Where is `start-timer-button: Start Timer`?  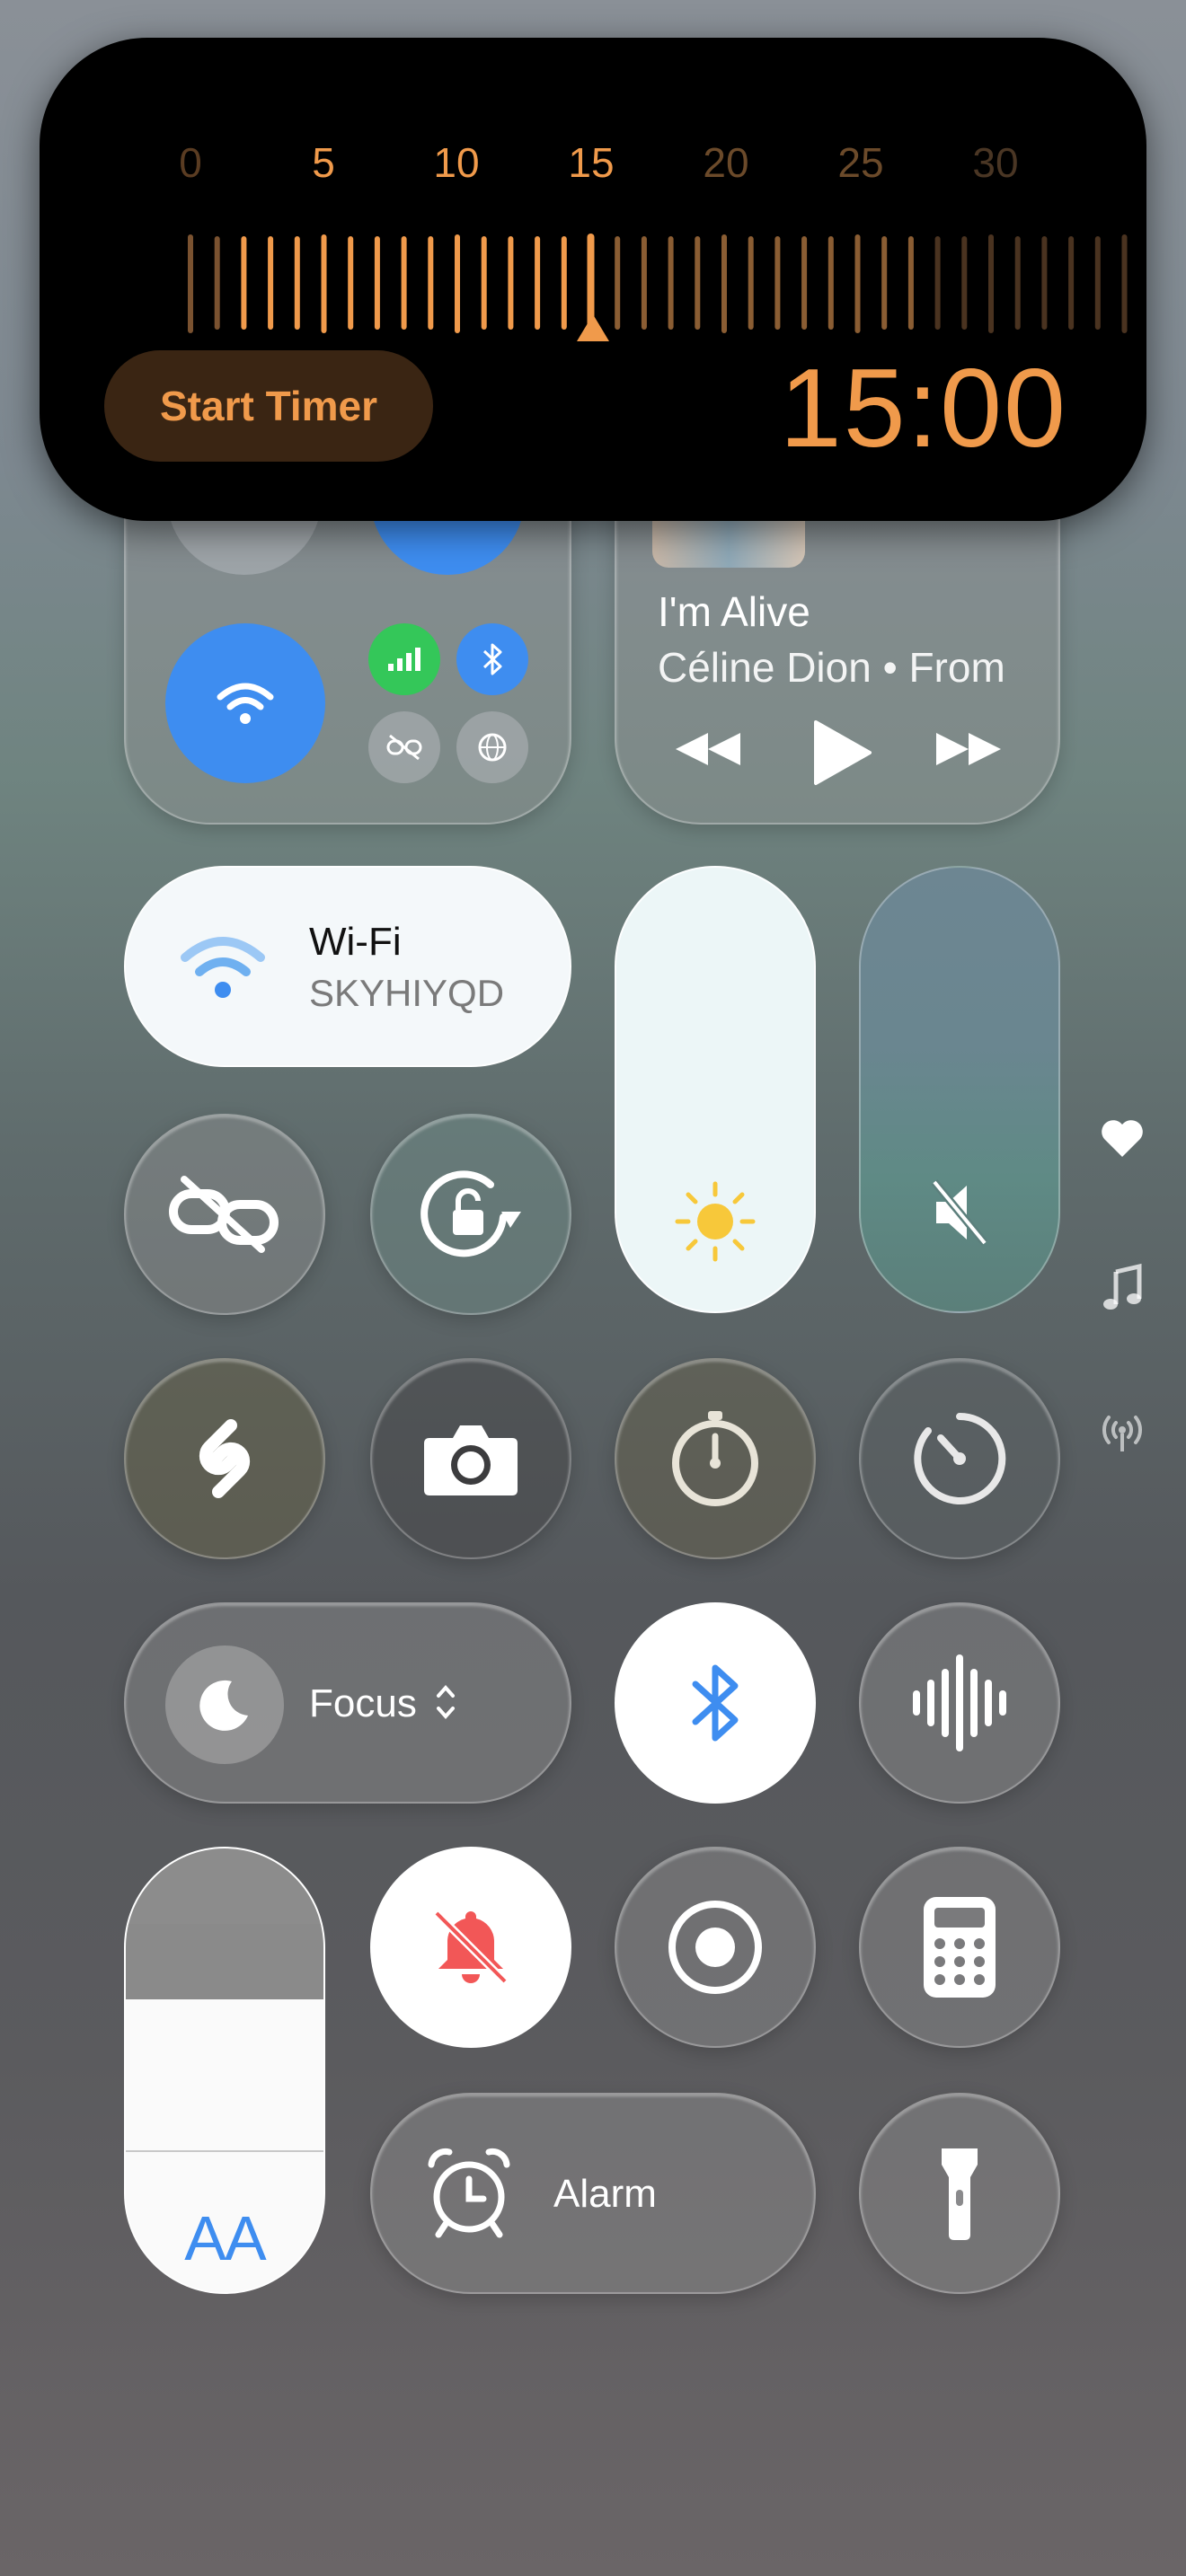 start-timer-button: Start Timer is located at coordinates (268, 406).